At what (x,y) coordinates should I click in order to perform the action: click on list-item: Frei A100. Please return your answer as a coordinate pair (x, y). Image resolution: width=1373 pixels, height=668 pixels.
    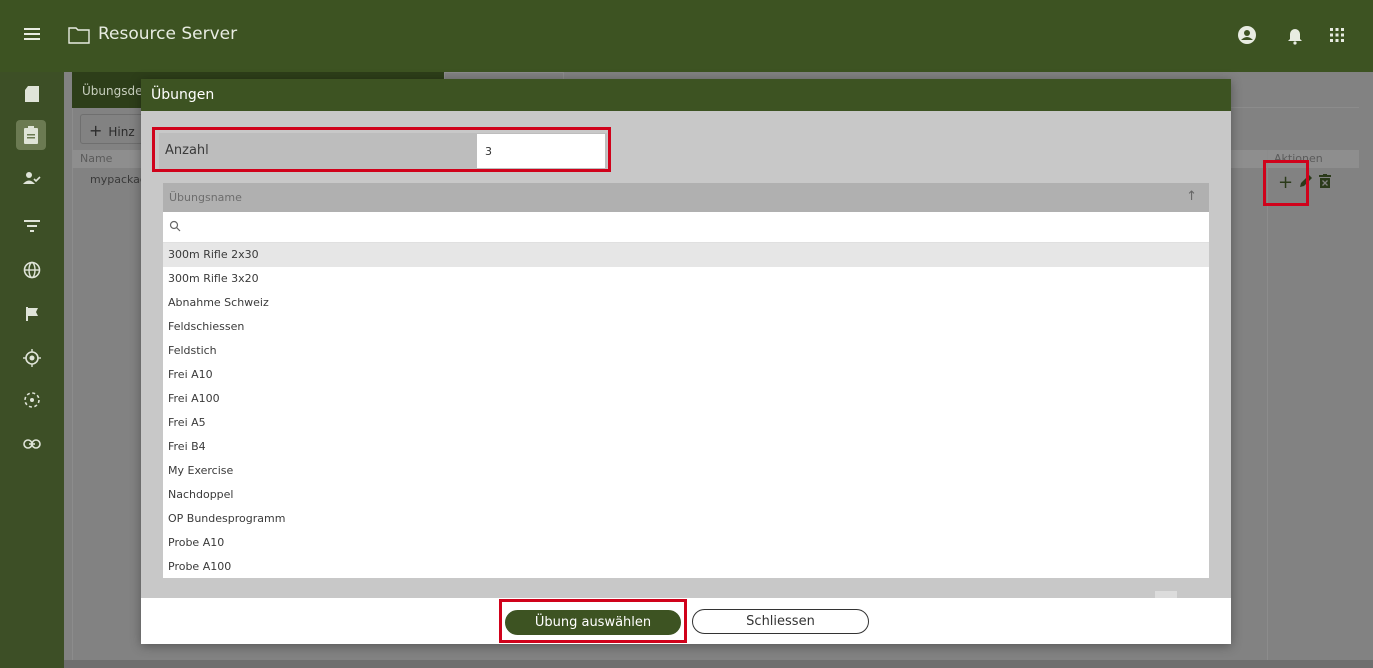
    Looking at the image, I should click on (686, 399).